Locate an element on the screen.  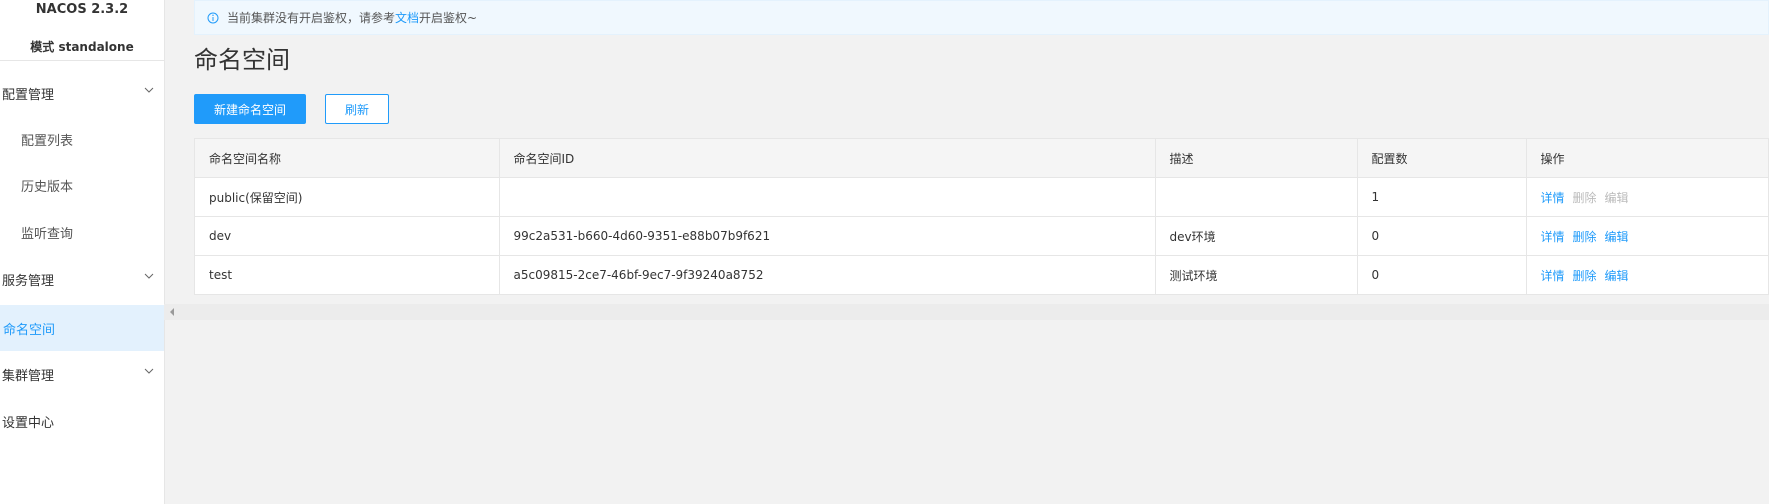
cell-config-count: 1 is located at coordinates (1442, 197).